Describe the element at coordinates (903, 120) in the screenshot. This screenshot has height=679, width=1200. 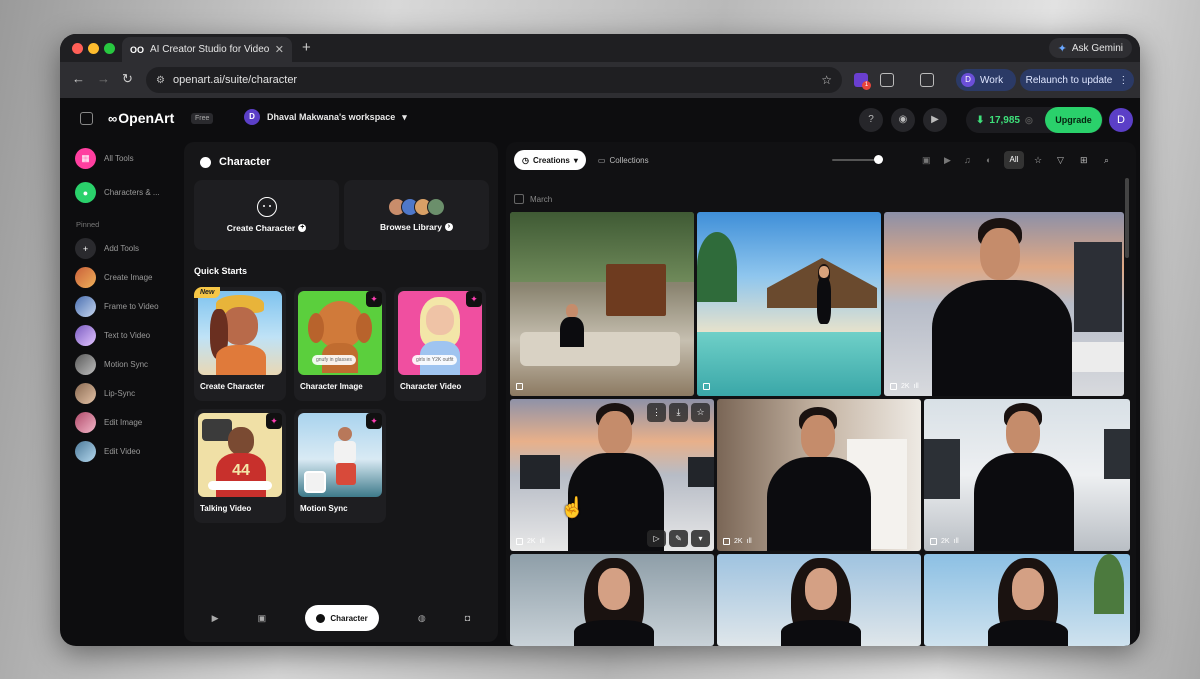
I see `discord-icon: ◉` at that location.